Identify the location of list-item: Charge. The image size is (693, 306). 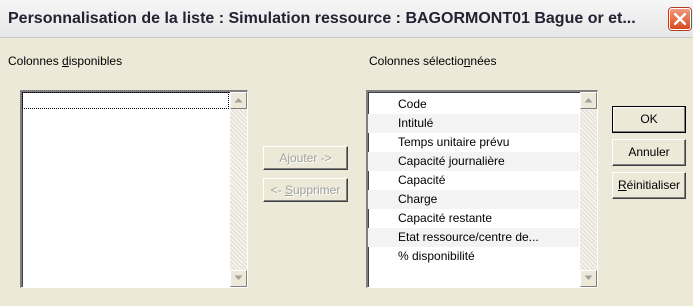
(473, 199).